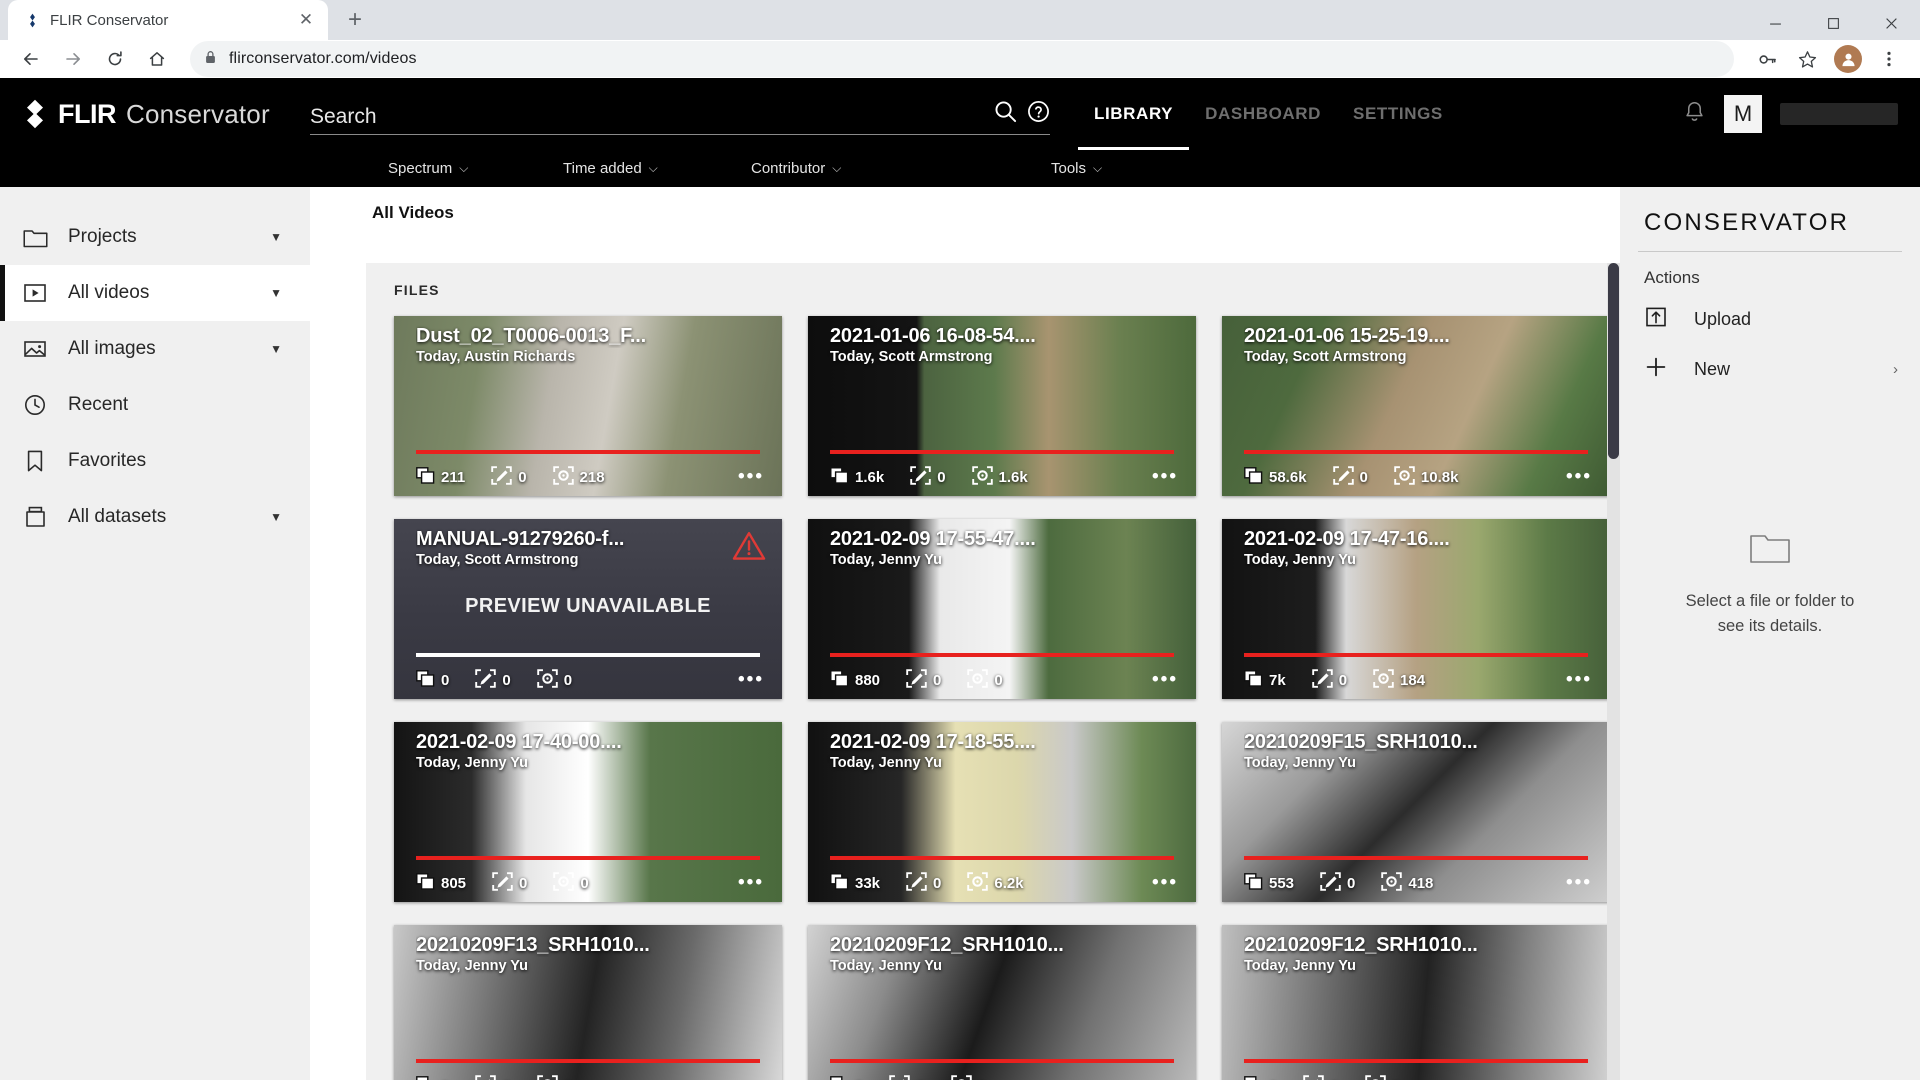 This screenshot has width=1920, height=1080. What do you see at coordinates (475, 168) in the screenshot?
I see `filter-spectrum: Spectrum ⌵` at bounding box center [475, 168].